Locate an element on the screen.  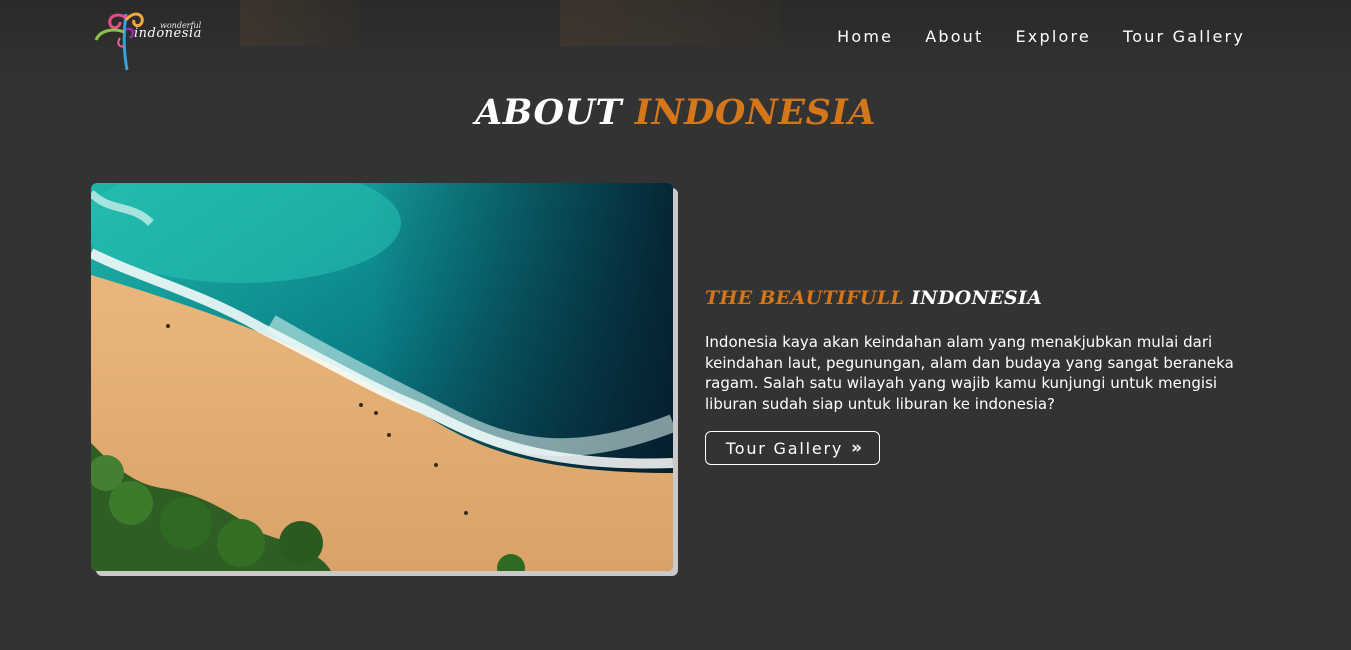
section-title-main: ABOUT is located at coordinates (549, 112).